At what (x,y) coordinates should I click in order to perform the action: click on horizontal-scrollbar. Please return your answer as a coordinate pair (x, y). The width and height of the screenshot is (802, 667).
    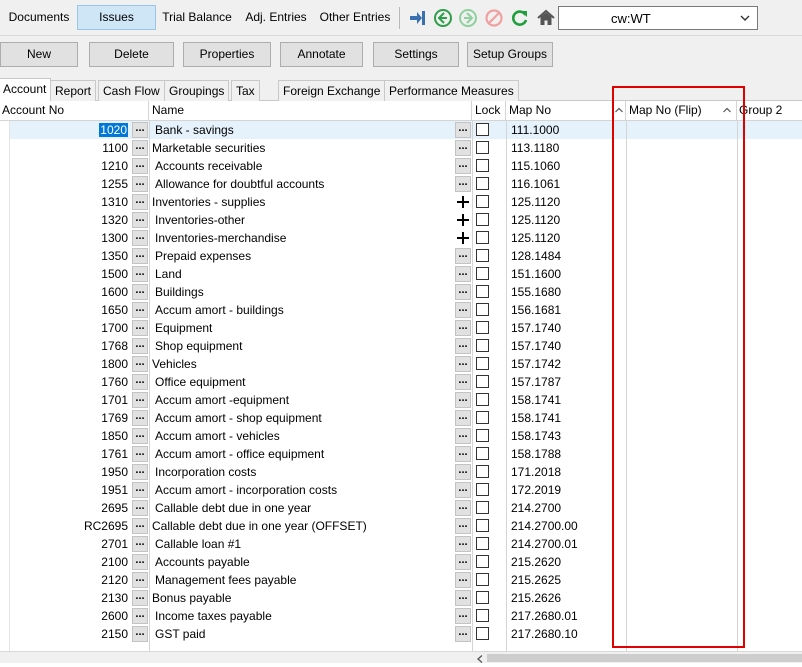
    Looking at the image, I should click on (401, 657).